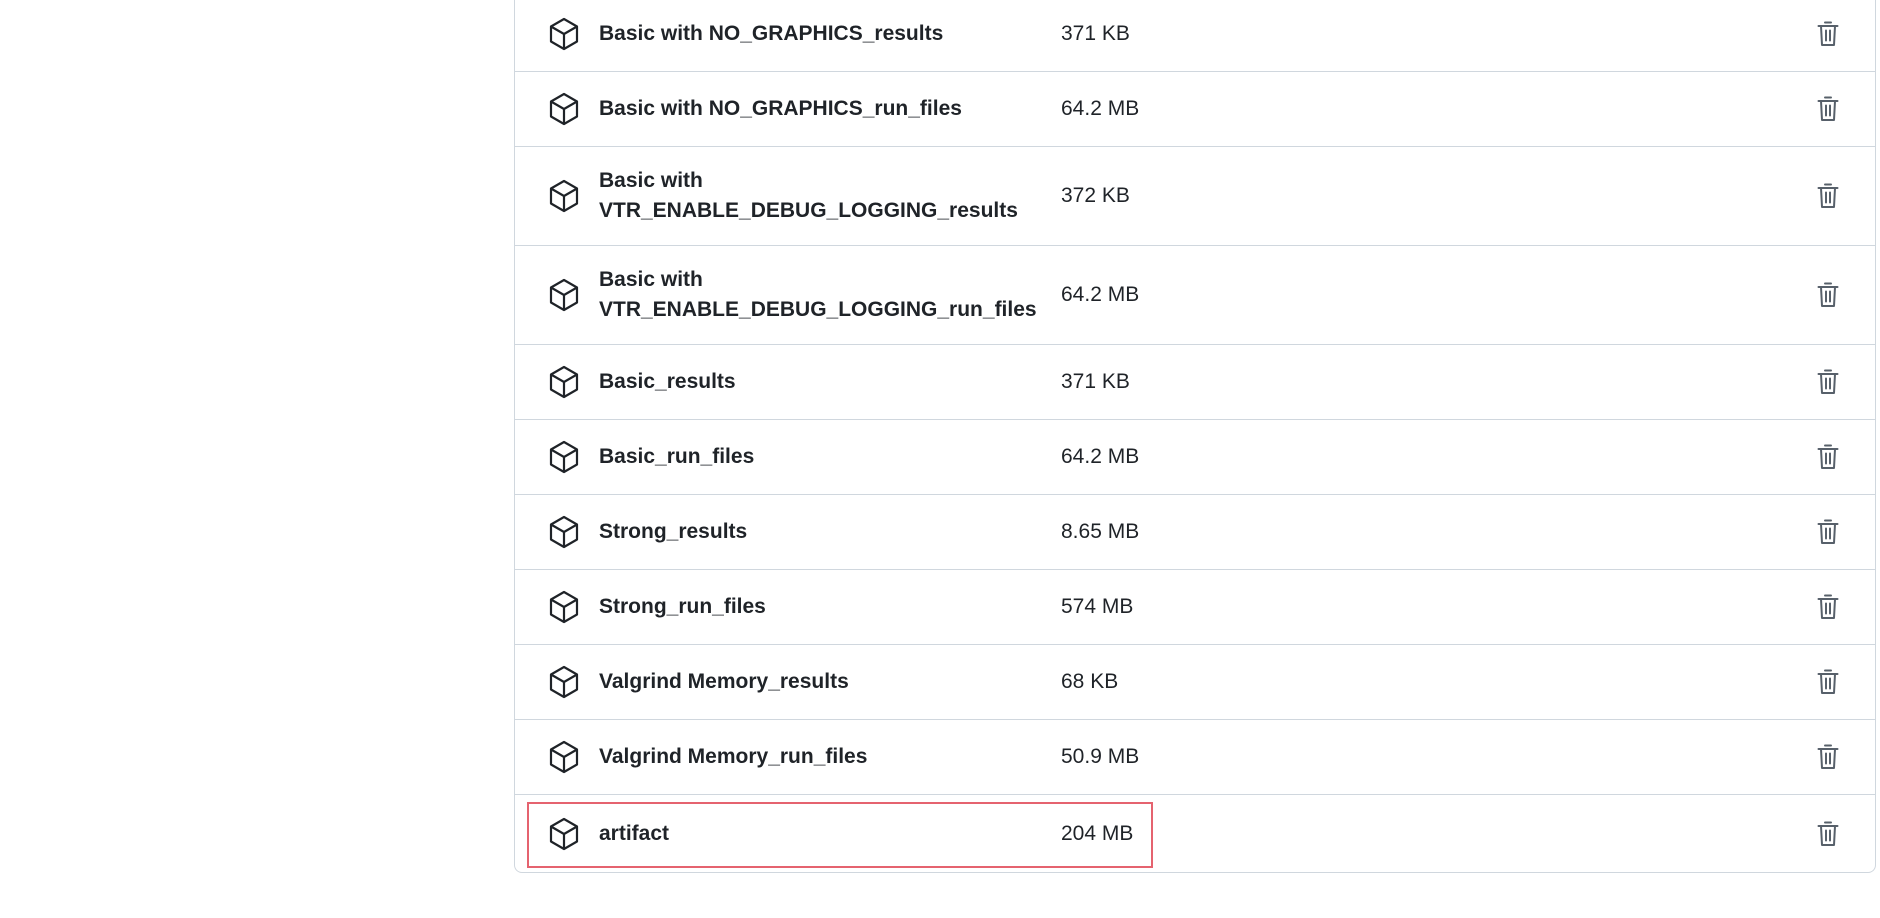 Image resolution: width=1880 pixels, height=918 pixels. What do you see at coordinates (1097, 833) in the screenshot?
I see `artifact-size: 204 MB` at bounding box center [1097, 833].